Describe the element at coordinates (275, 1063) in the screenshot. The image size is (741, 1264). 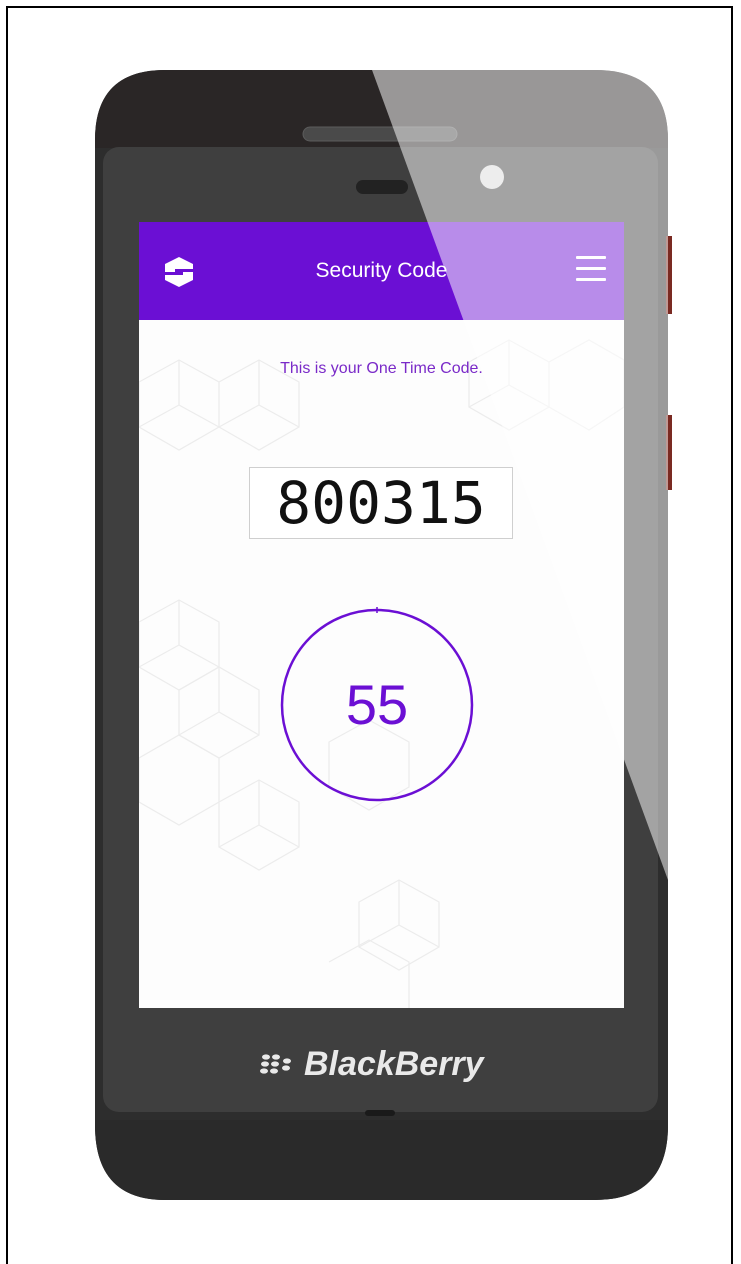
I see `blackberry-logo-icon` at that location.